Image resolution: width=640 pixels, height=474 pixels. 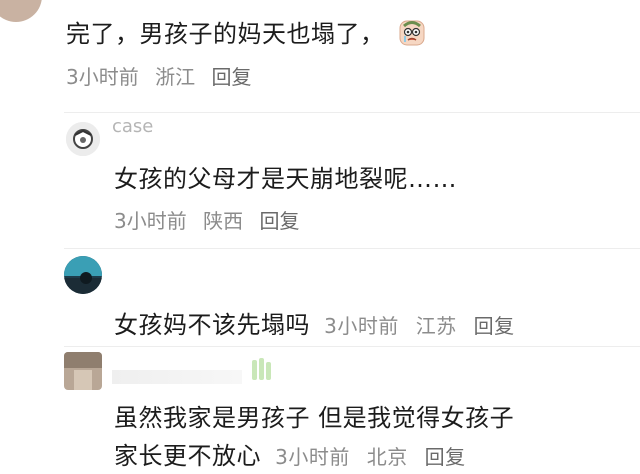 I want to click on comment-text: 完了，男孩子的妈天也塌了，, so click(x=246, y=31).